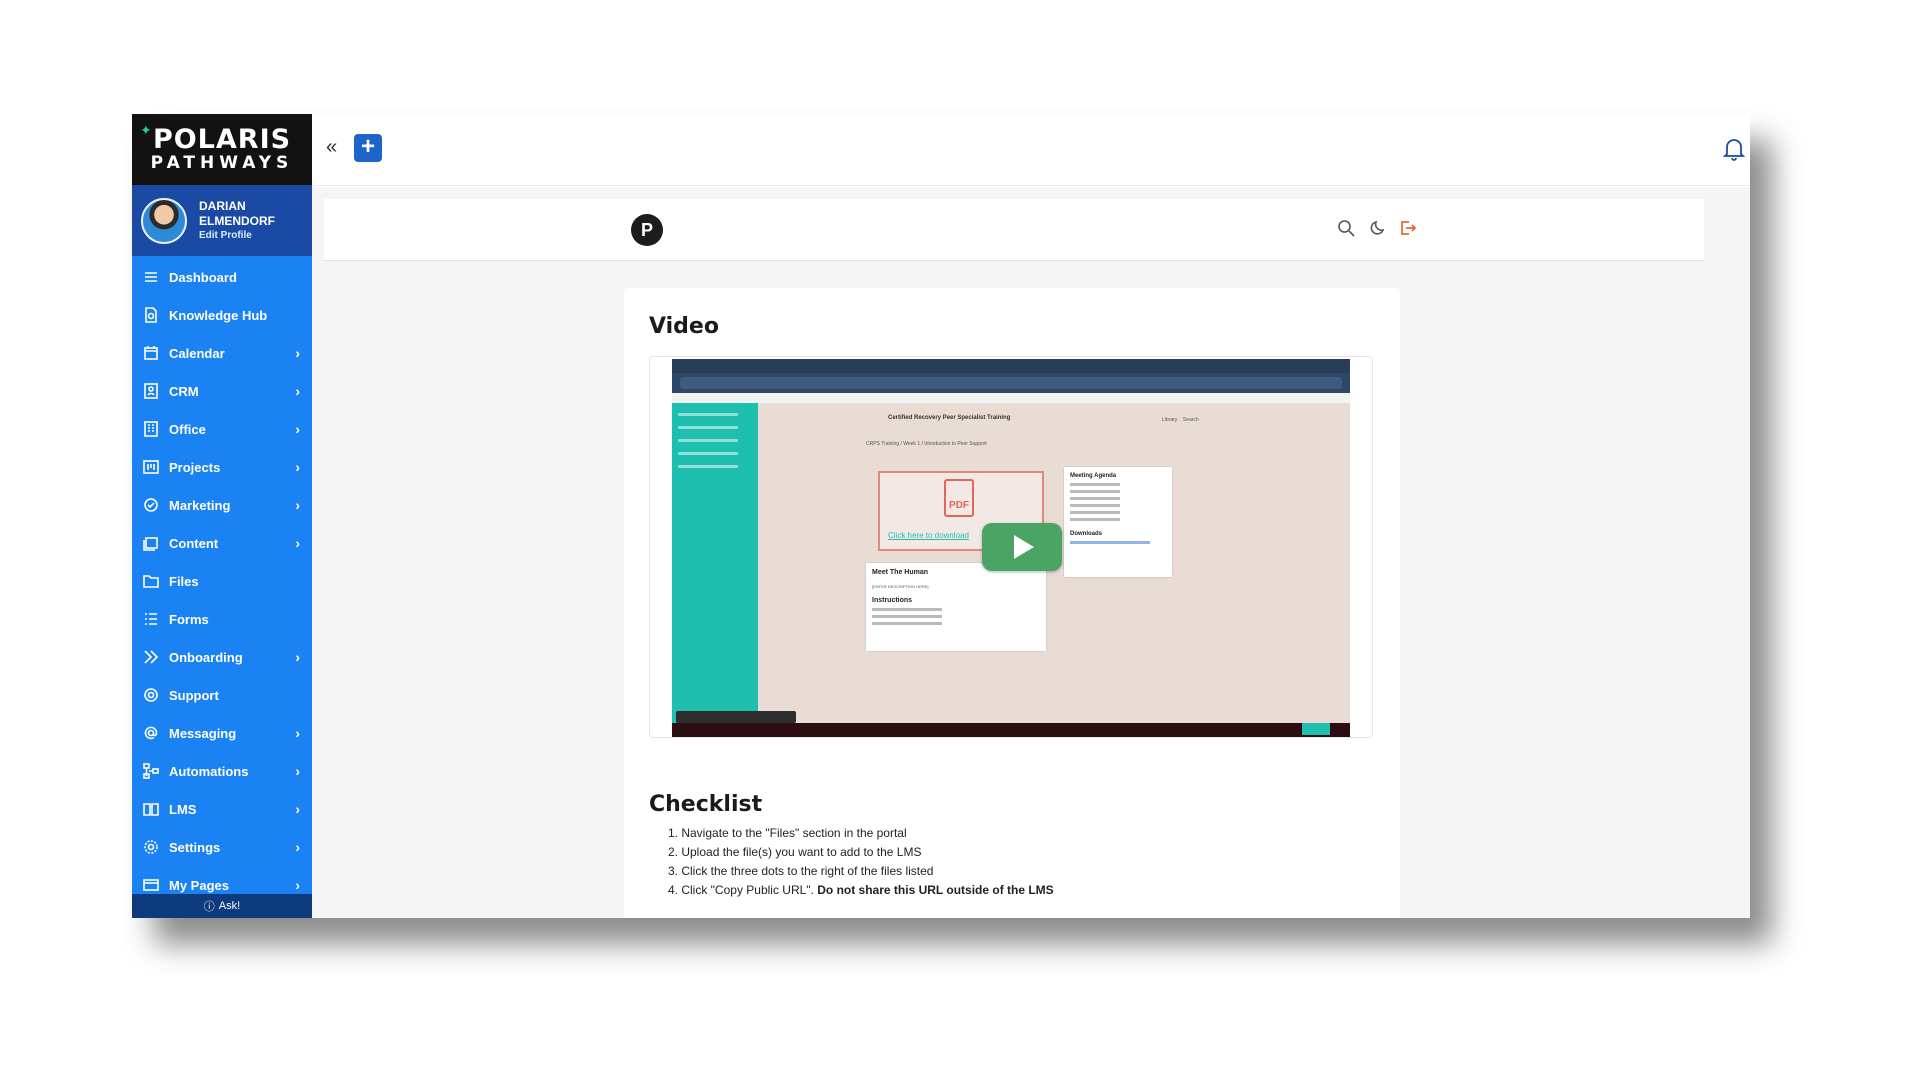  What do you see at coordinates (194, 543) in the screenshot?
I see `sidebar-item-label: Content` at bounding box center [194, 543].